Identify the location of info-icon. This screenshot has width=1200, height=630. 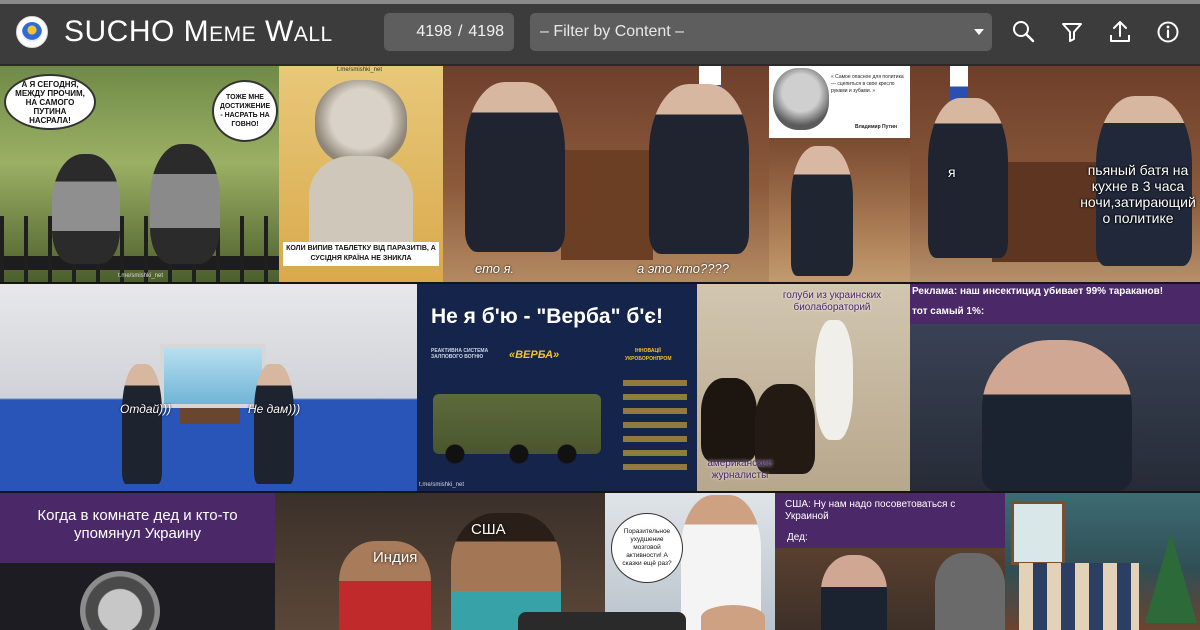
(1168, 32).